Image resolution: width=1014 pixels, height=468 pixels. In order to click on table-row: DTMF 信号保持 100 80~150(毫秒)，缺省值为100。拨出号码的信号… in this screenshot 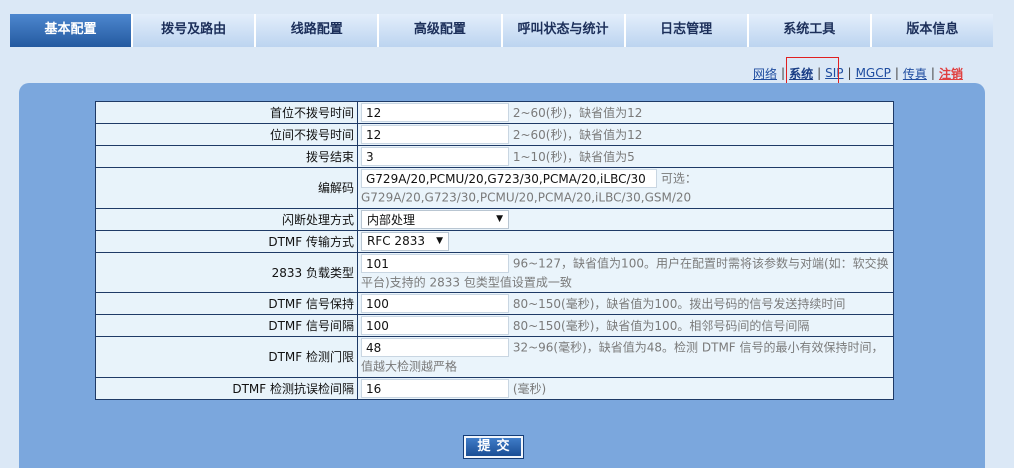, I will do `click(494, 303)`.